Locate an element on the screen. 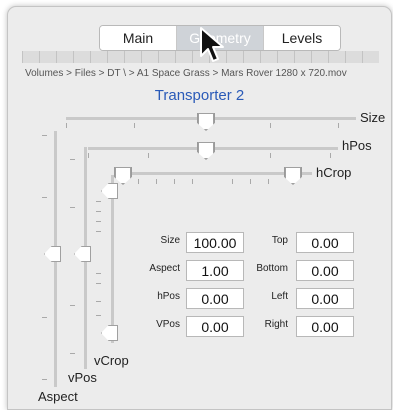 The height and width of the screenshot is (410, 393). top-field: 0.00 is located at coordinates (325, 242).